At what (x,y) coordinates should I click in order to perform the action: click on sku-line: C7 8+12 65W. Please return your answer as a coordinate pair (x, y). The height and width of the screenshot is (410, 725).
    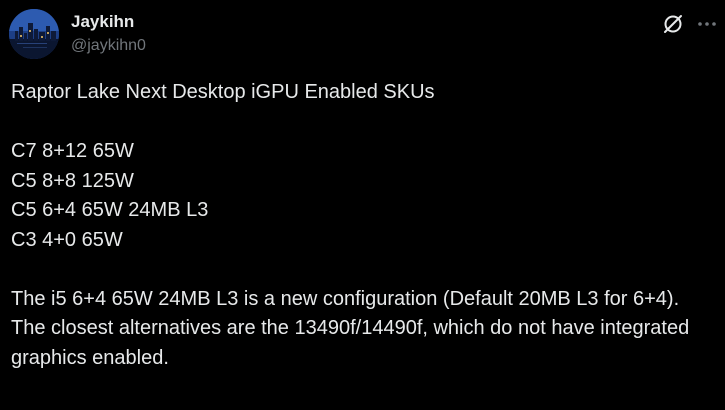
    Looking at the image, I should click on (72, 151).